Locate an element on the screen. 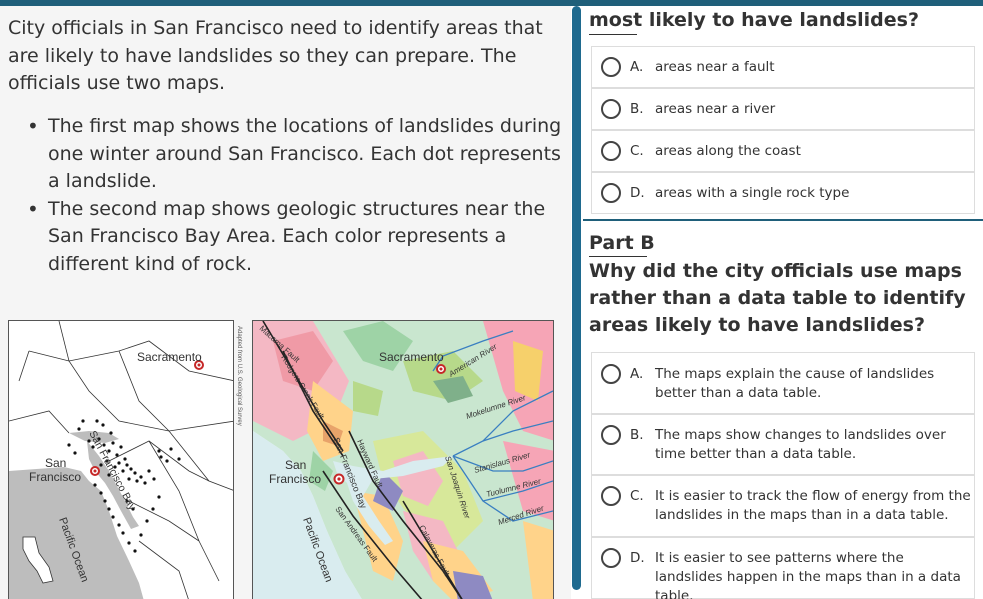 The image size is (983, 599). map1-label-san: San is located at coordinates (55, 463).